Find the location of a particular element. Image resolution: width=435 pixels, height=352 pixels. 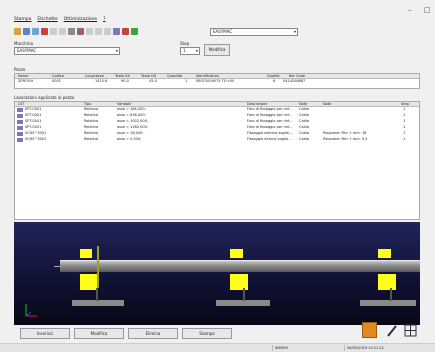

grid-view-icon is located at coordinates (410, 331).